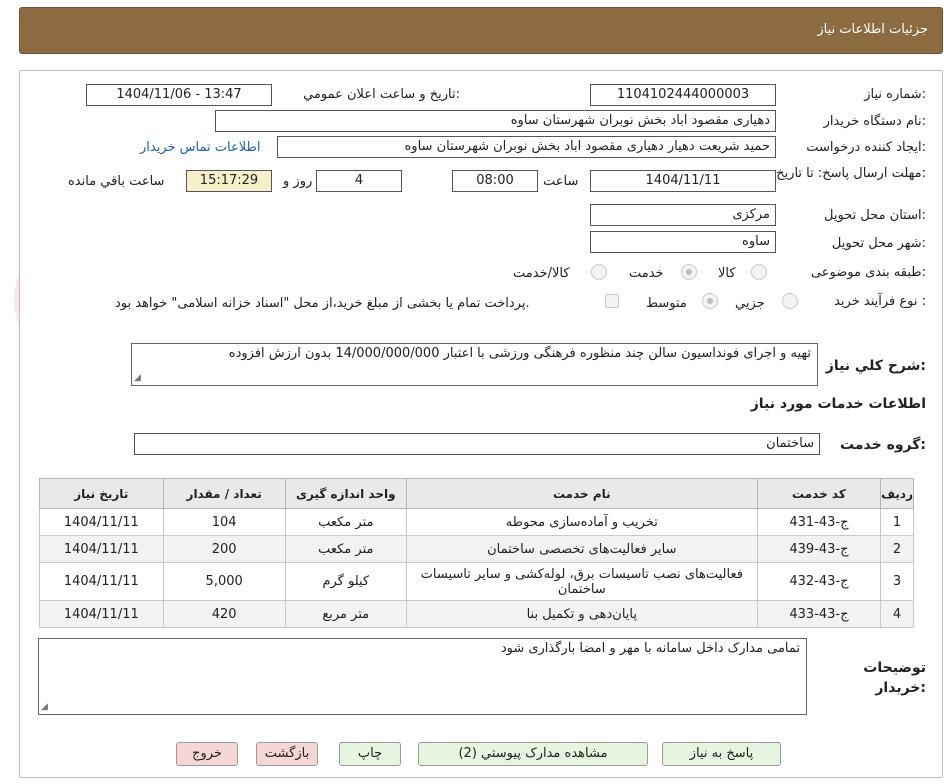  Describe the element at coordinates (819, 522) in the screenshot. I see `service-code: ج-43-431` at that location.